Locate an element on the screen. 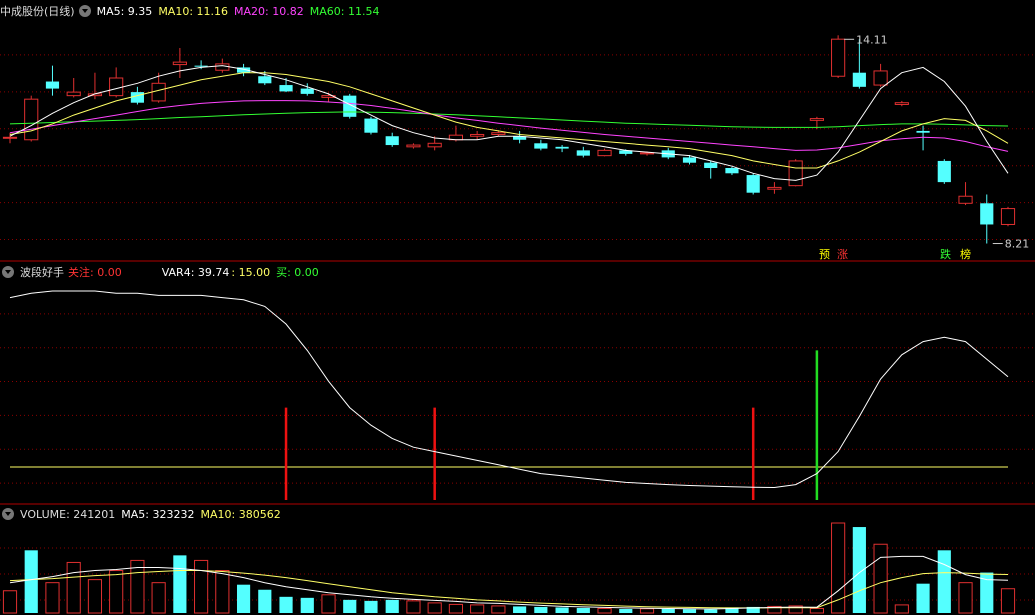 The image size is (1035, 615). indicator-panel-header: 波段好手 关注: 0.00 VAR4: 39.74: 15.00 买: 0.00 is located at coordinates (162, 272).